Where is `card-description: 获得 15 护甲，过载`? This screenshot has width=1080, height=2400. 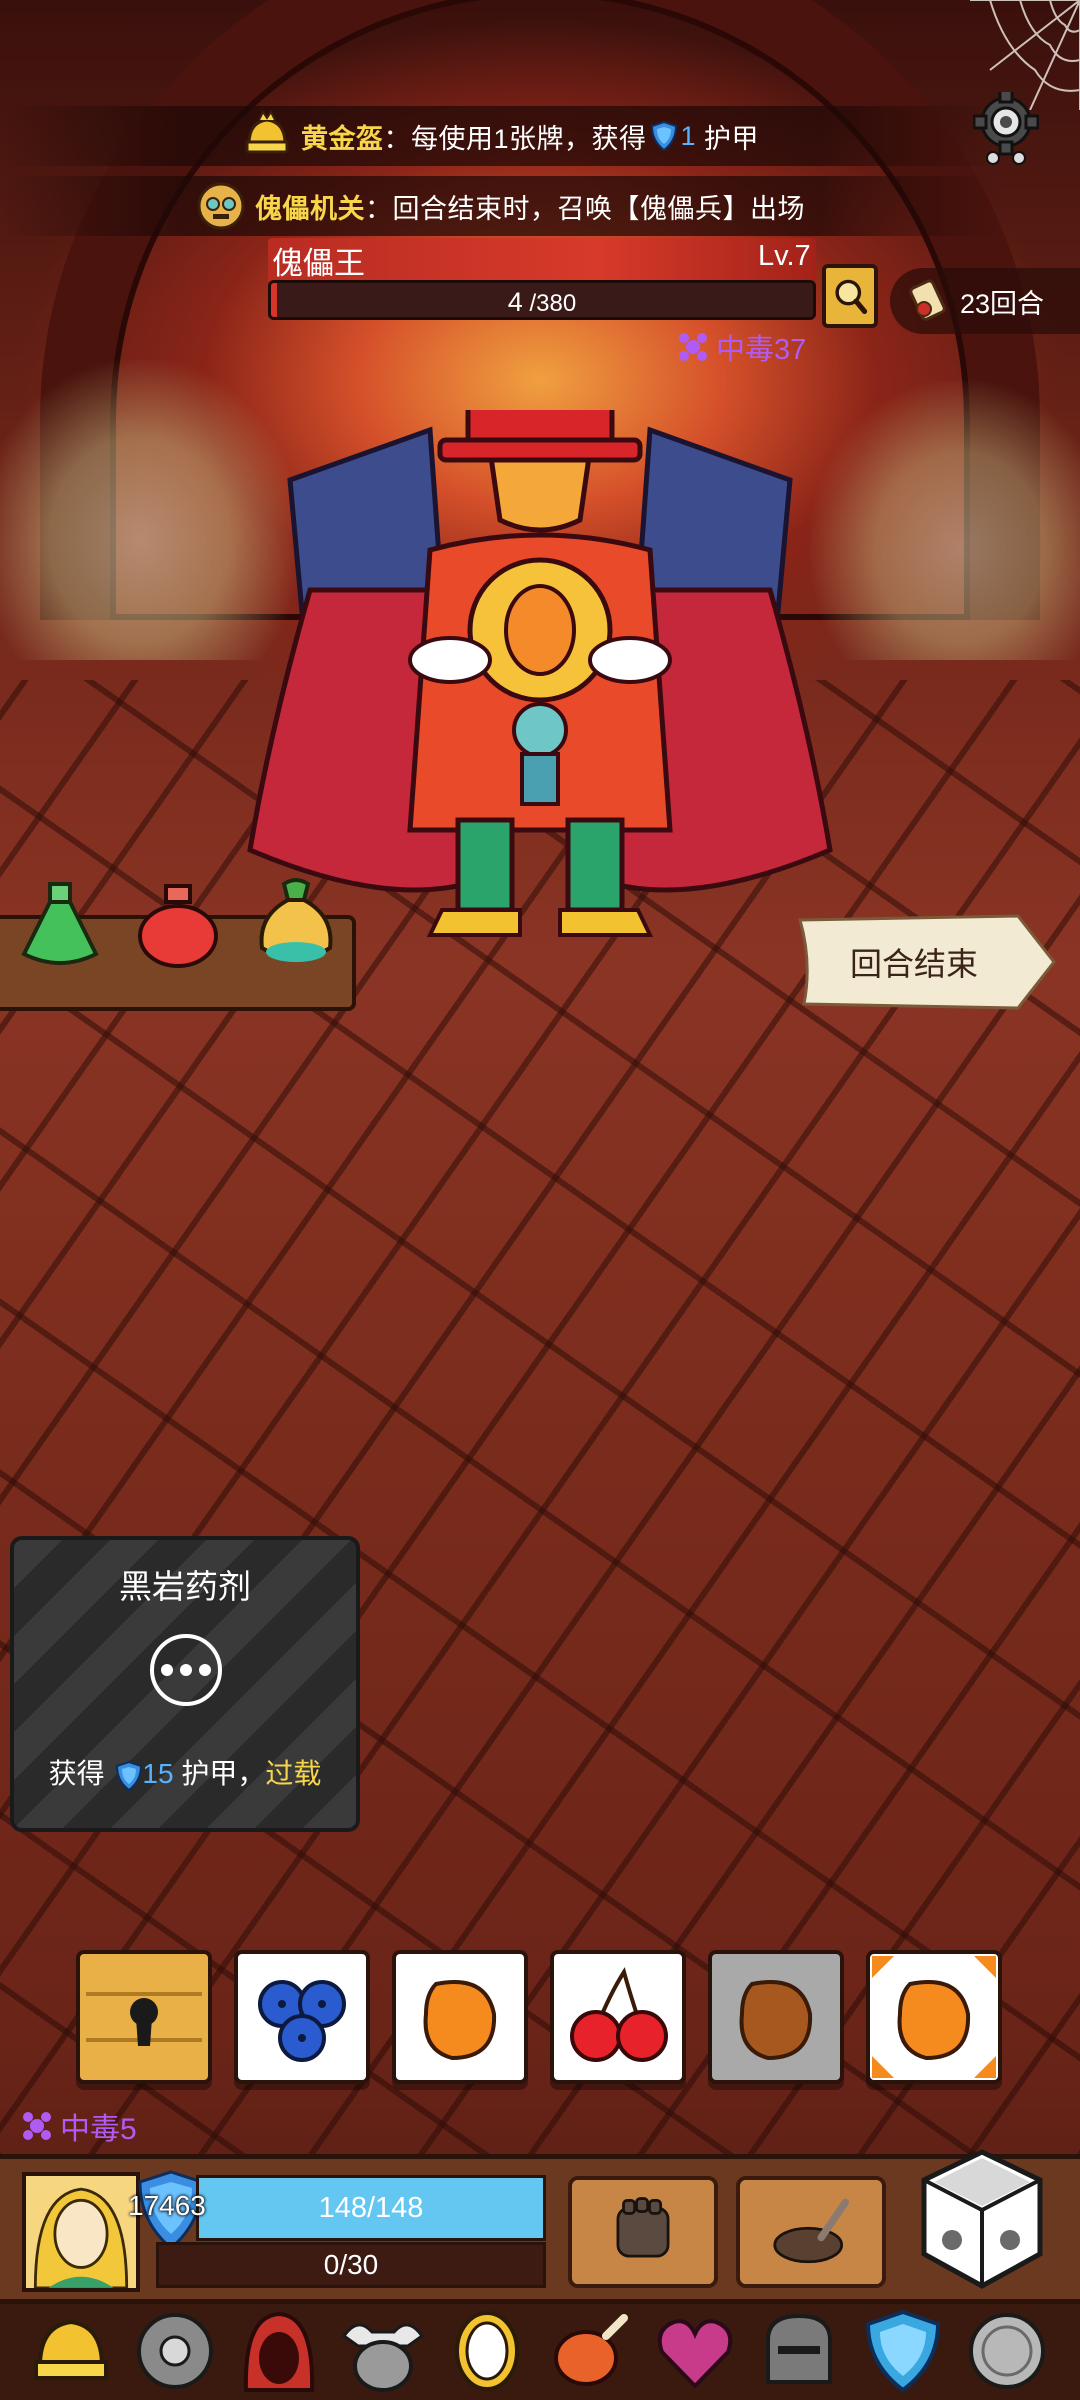
card-description: 获得 15 护甲，过载 is located at coordinates (185, 1772).